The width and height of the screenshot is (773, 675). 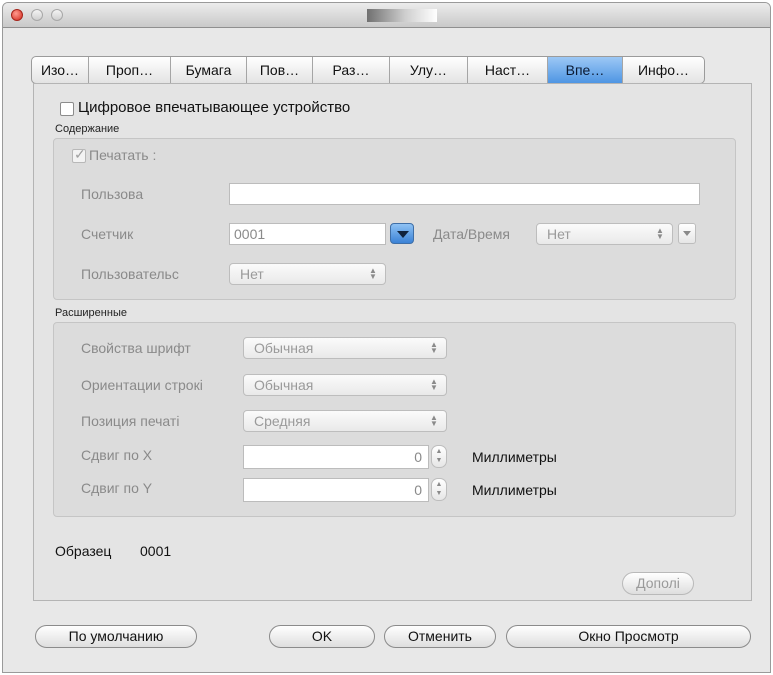 What do you see at coordinates (116, 636) in the screenshot?
I see `defaults-button: По умолчанию` at bounding box center [116, 636].